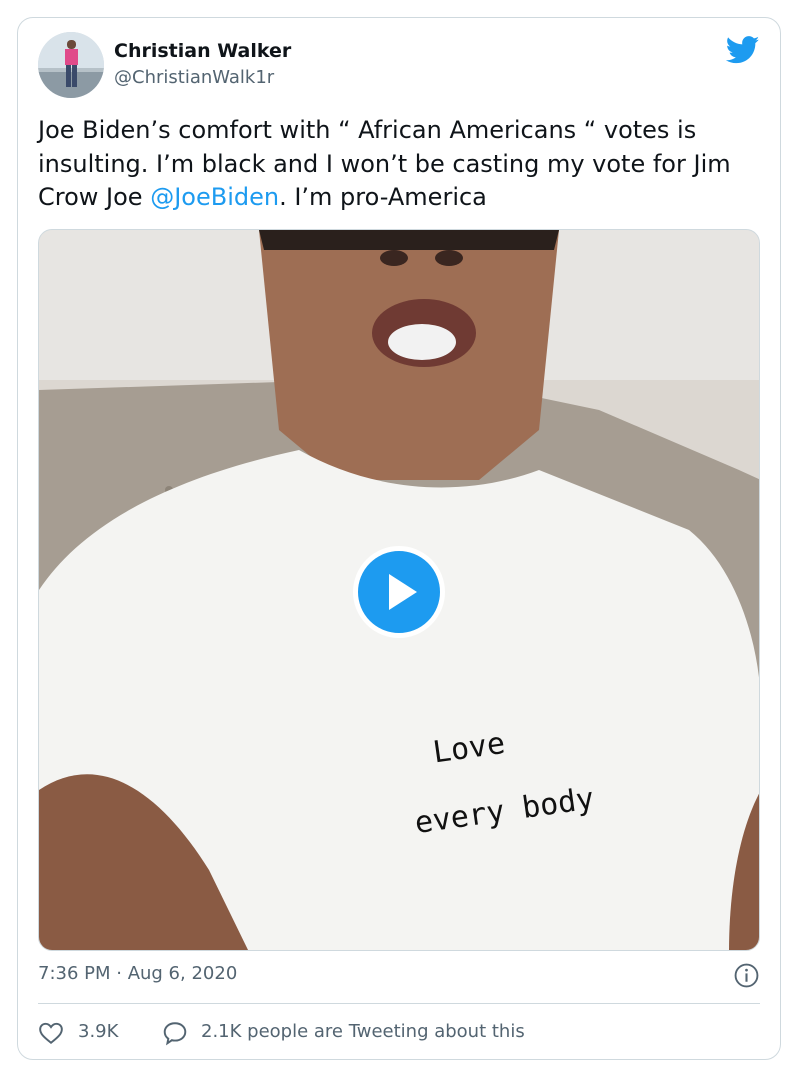  I want to click on tweet-text-part: . I’m pro-America, so click(383, 197).